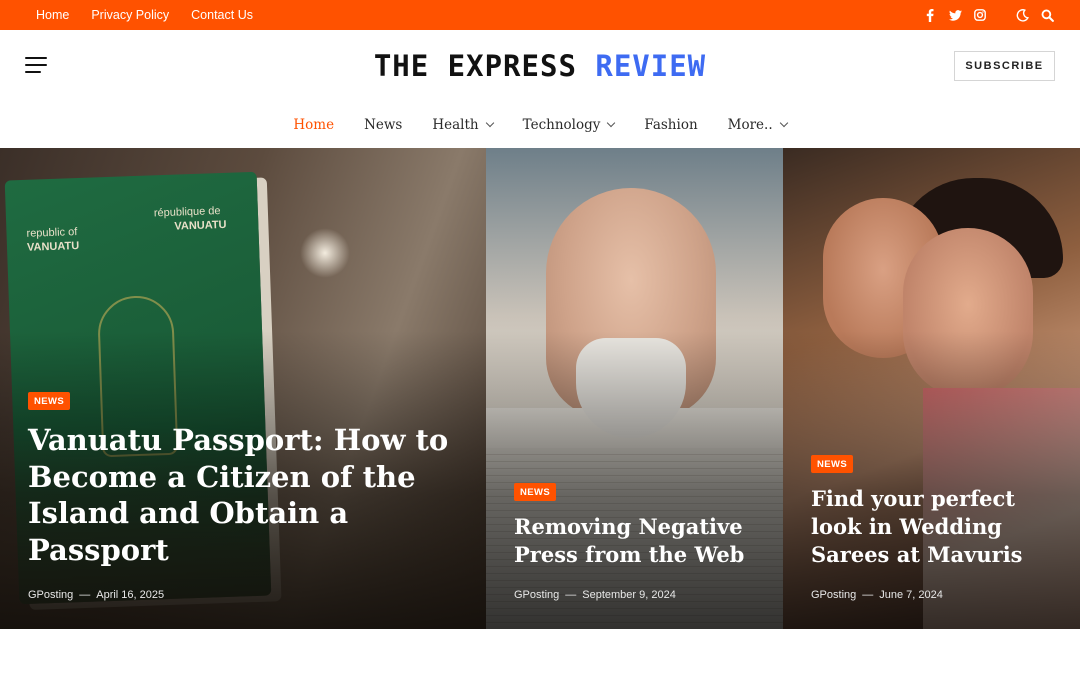 The width and height of the screenshot is (1080, 675). What do you see at coordinates (1004, 66) in the screenshot?
I see `subscribe-button: SUBSCRIBE` at bounding box center [1004, 66].